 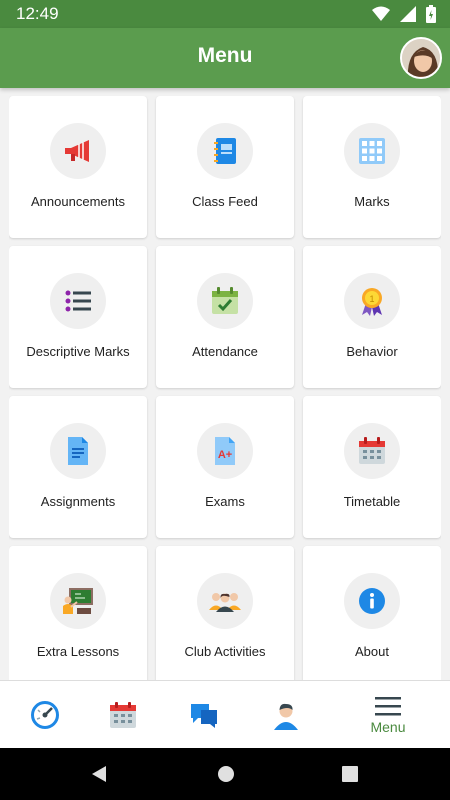 I want to click on svg-text: A+, so click(x=225, y=455).